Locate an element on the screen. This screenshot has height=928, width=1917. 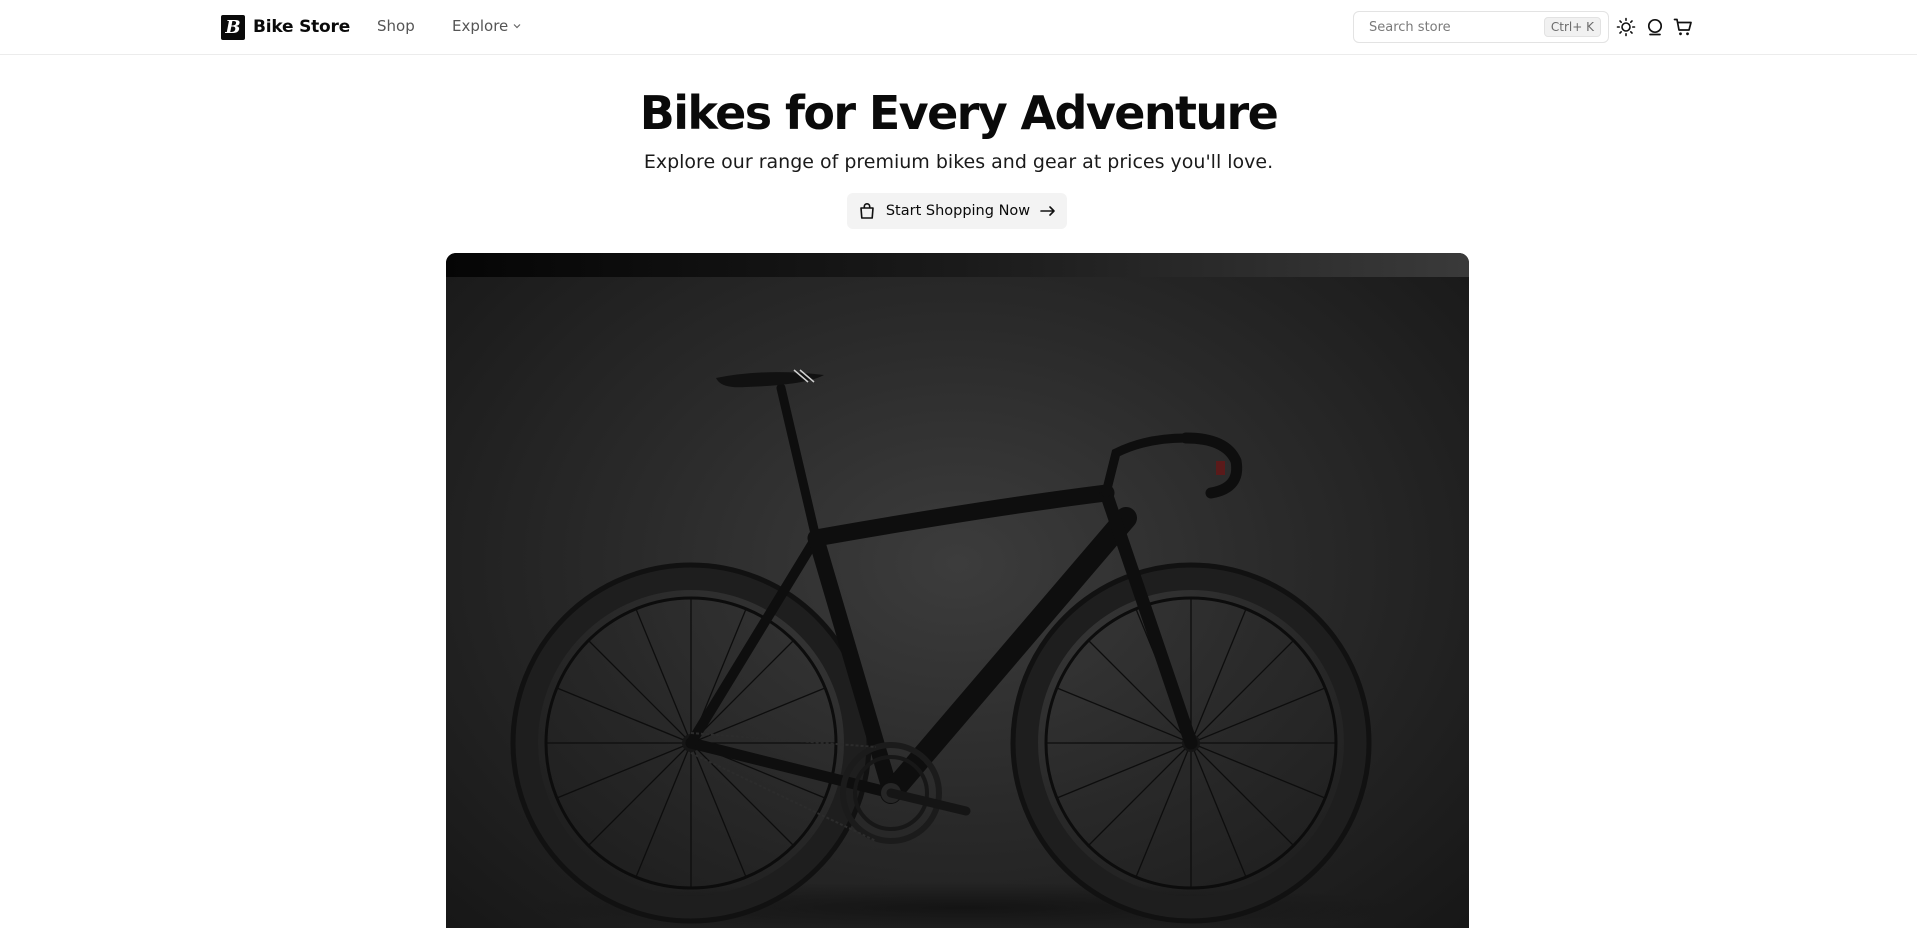
search-shortcut-badge: Ctrl+ K is located at coordinates (1572, 27).